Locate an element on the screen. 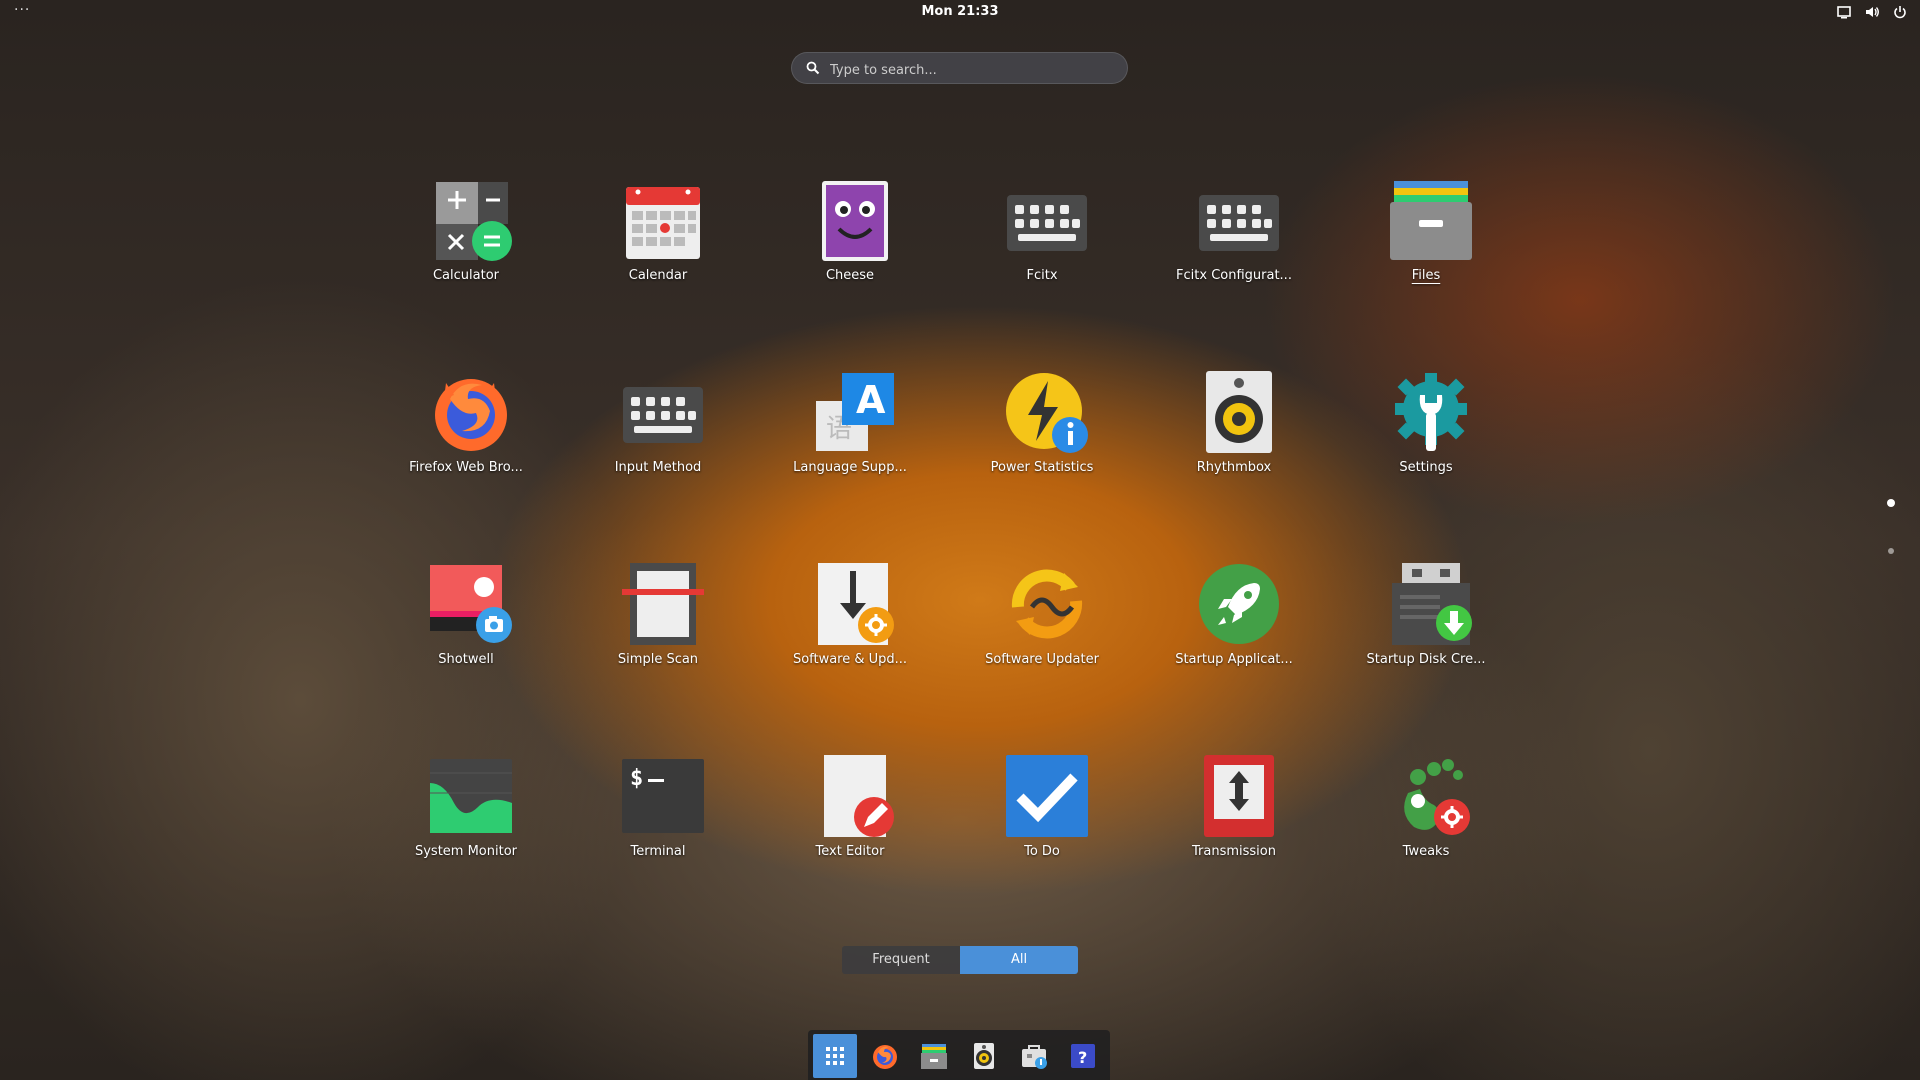  dock-firefox is located at coordinates (885, 1056).